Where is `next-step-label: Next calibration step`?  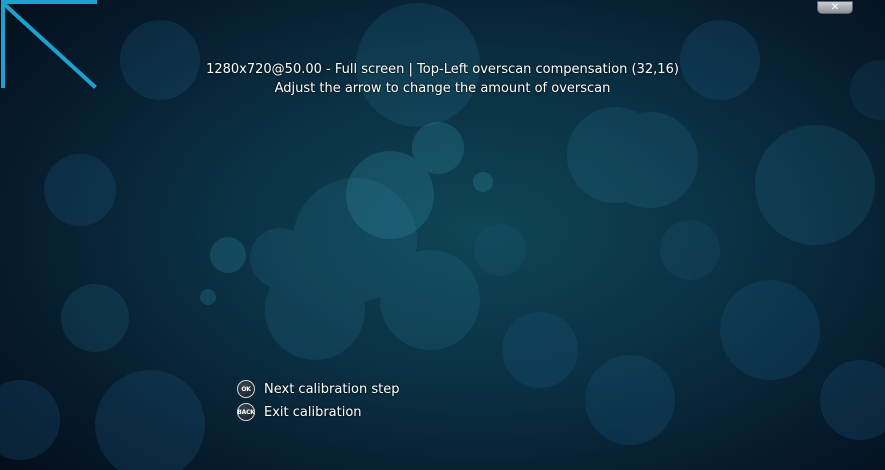
next-step-label: Next calibration step is located at coordinates (332, 389).